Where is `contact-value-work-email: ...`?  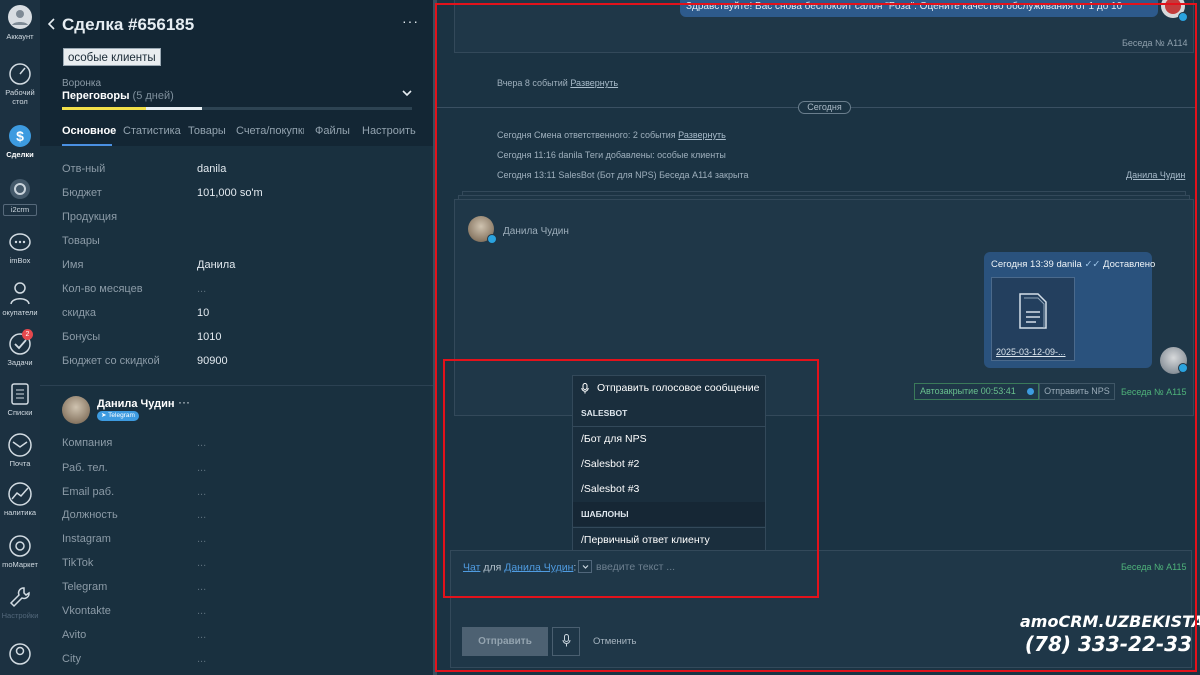 contact-value-work-email: ... is located at coordinates (201, 492).